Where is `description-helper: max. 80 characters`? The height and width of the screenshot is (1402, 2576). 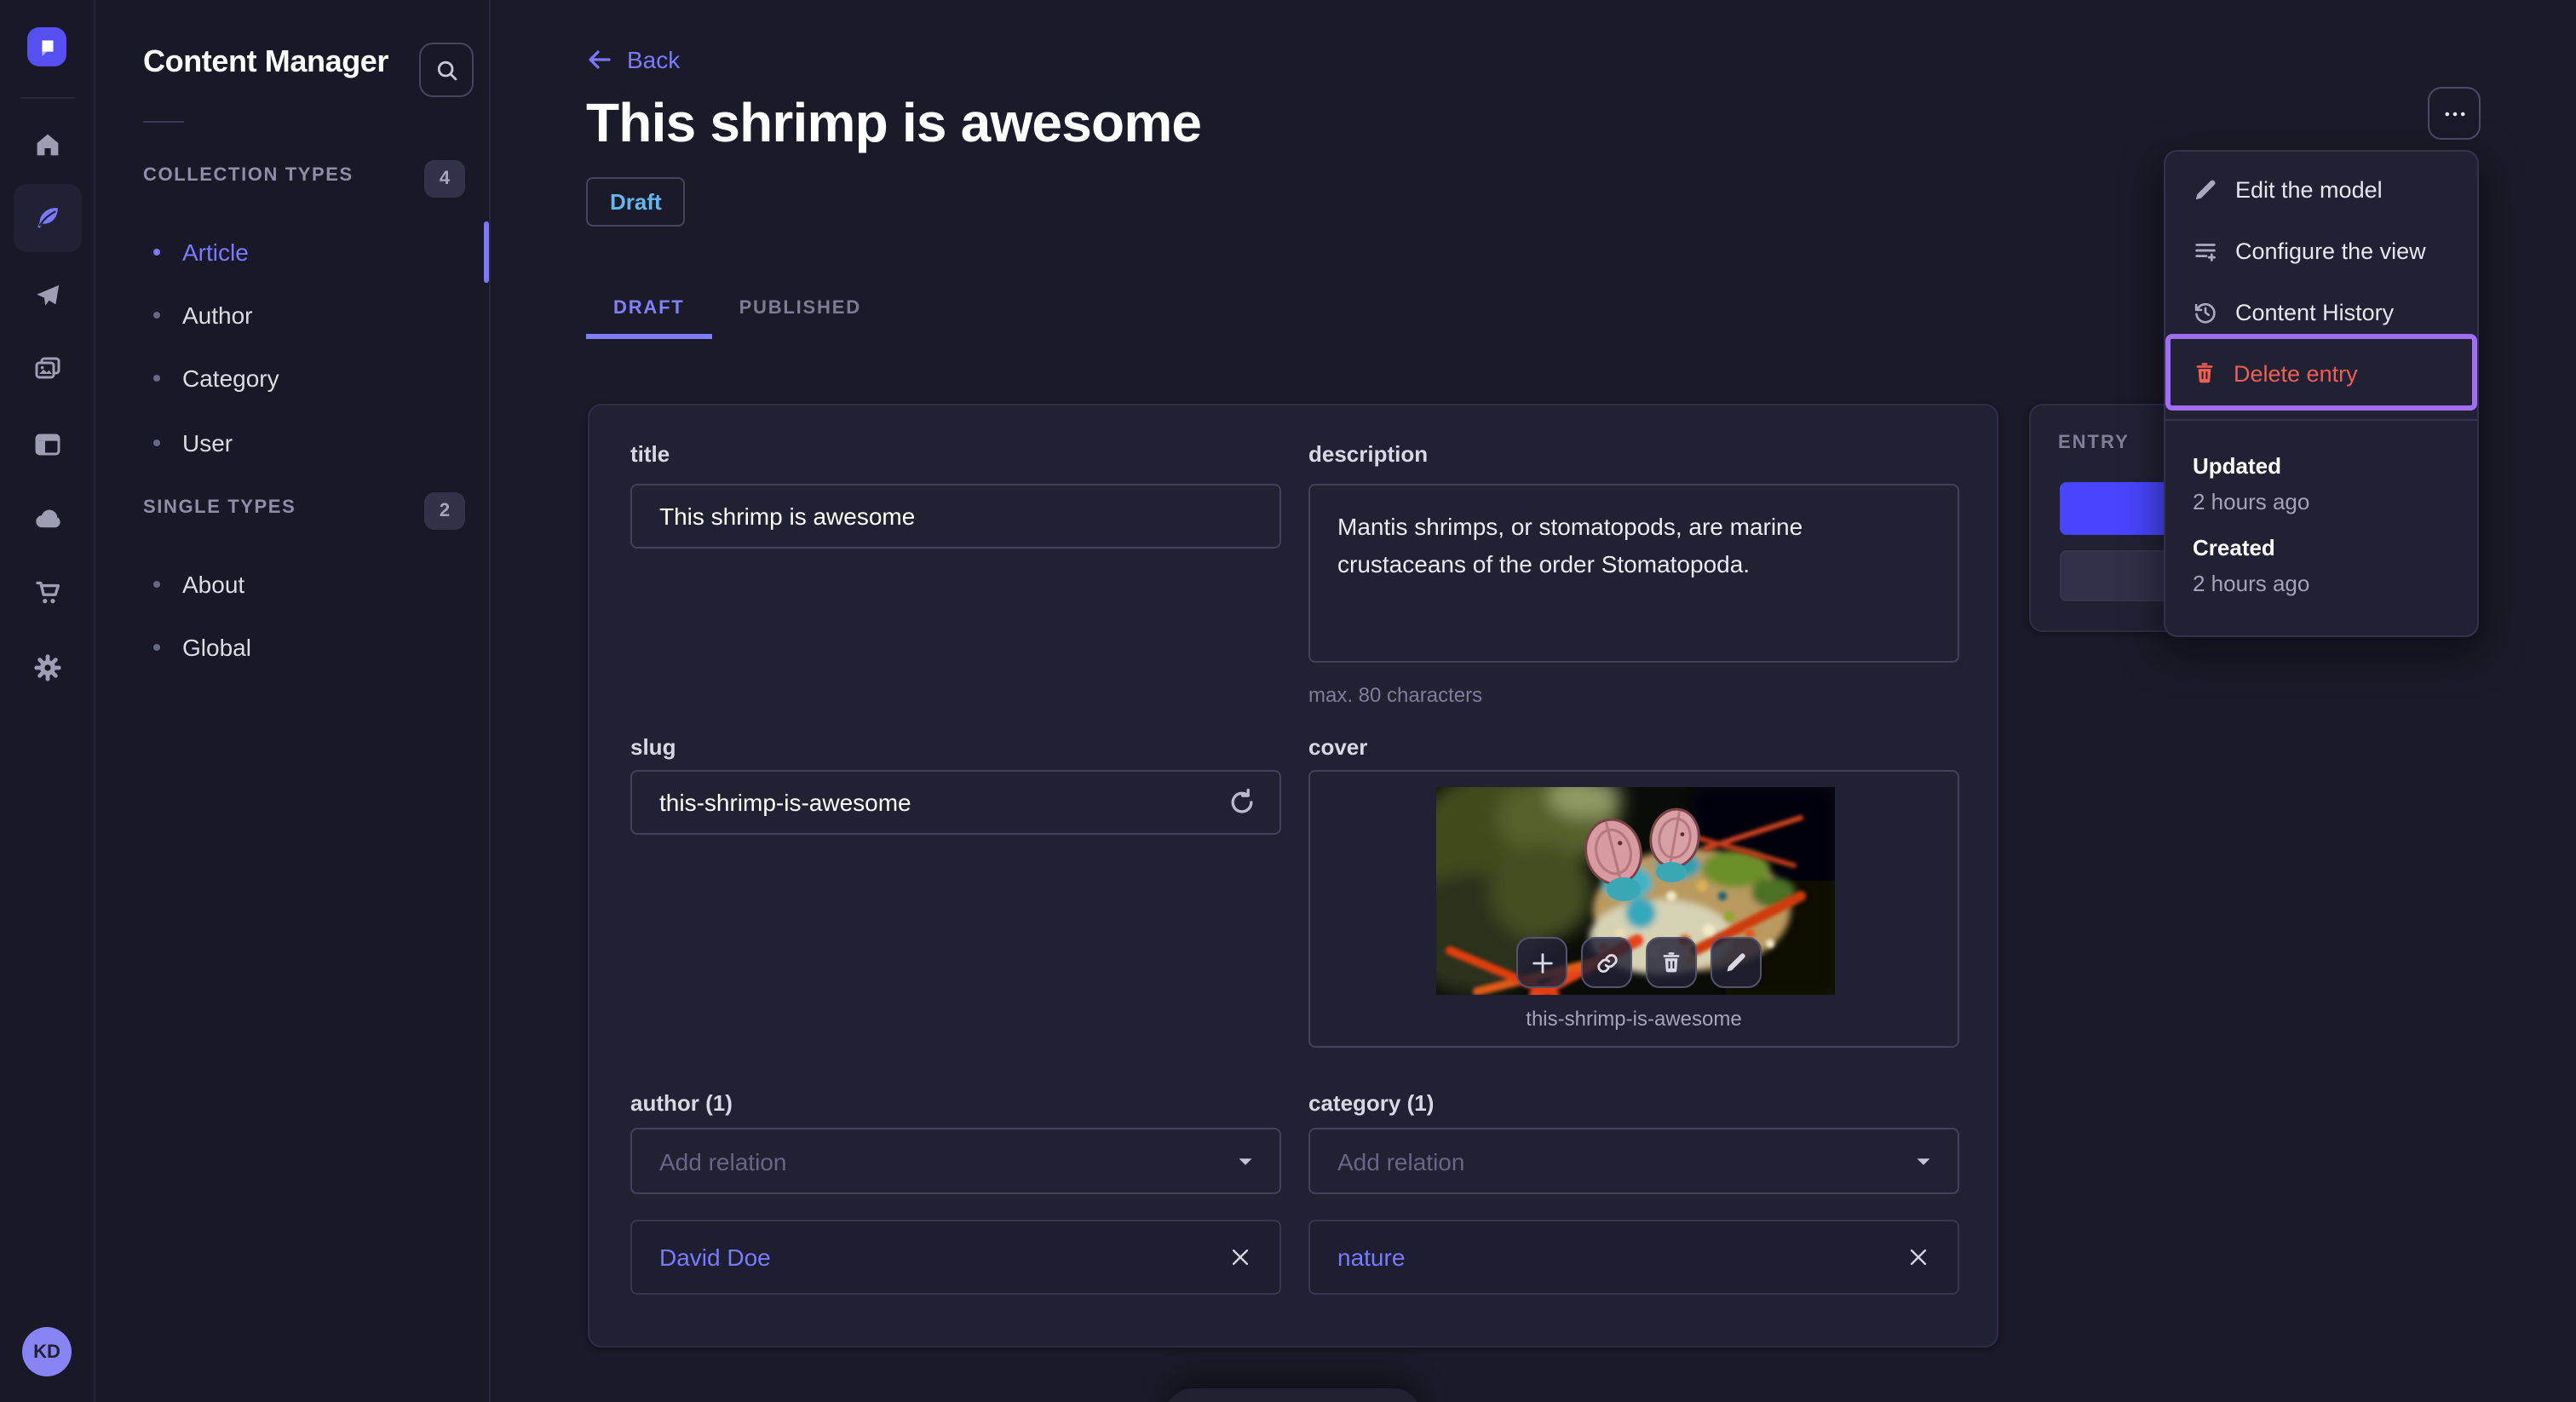 description-helper: max. 80 characters is located at coordinates (1396, 695).